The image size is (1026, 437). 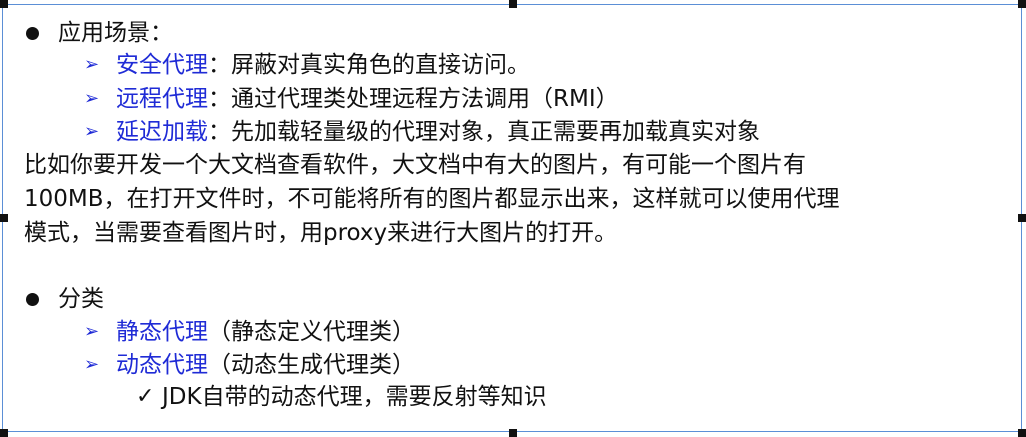 What do you see at coordinates (1022, 4) in the screenshot?
I see `resize-handle-top-right` at bounding box center [1022, 4].